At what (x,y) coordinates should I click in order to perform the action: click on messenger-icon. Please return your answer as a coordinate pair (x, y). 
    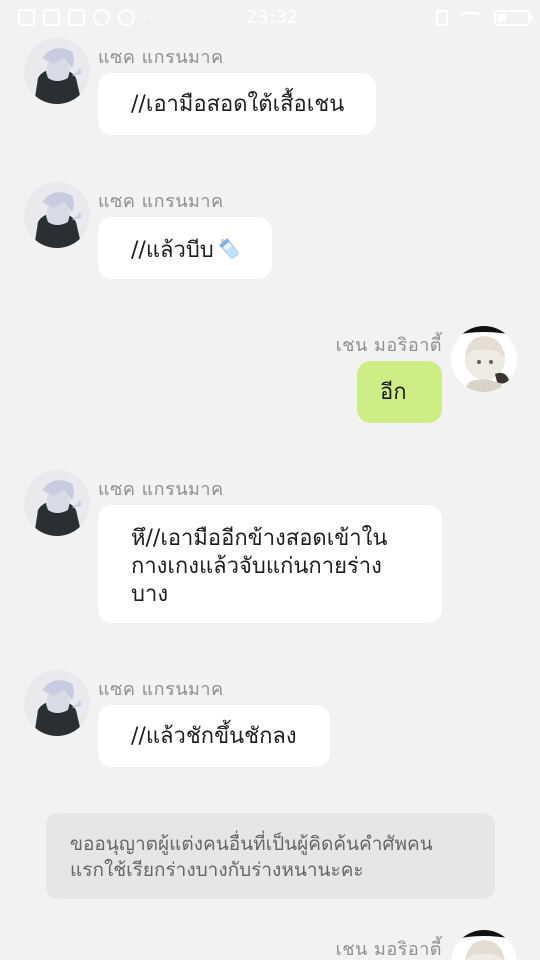
    Looking at the image, I should click on (126, 17).